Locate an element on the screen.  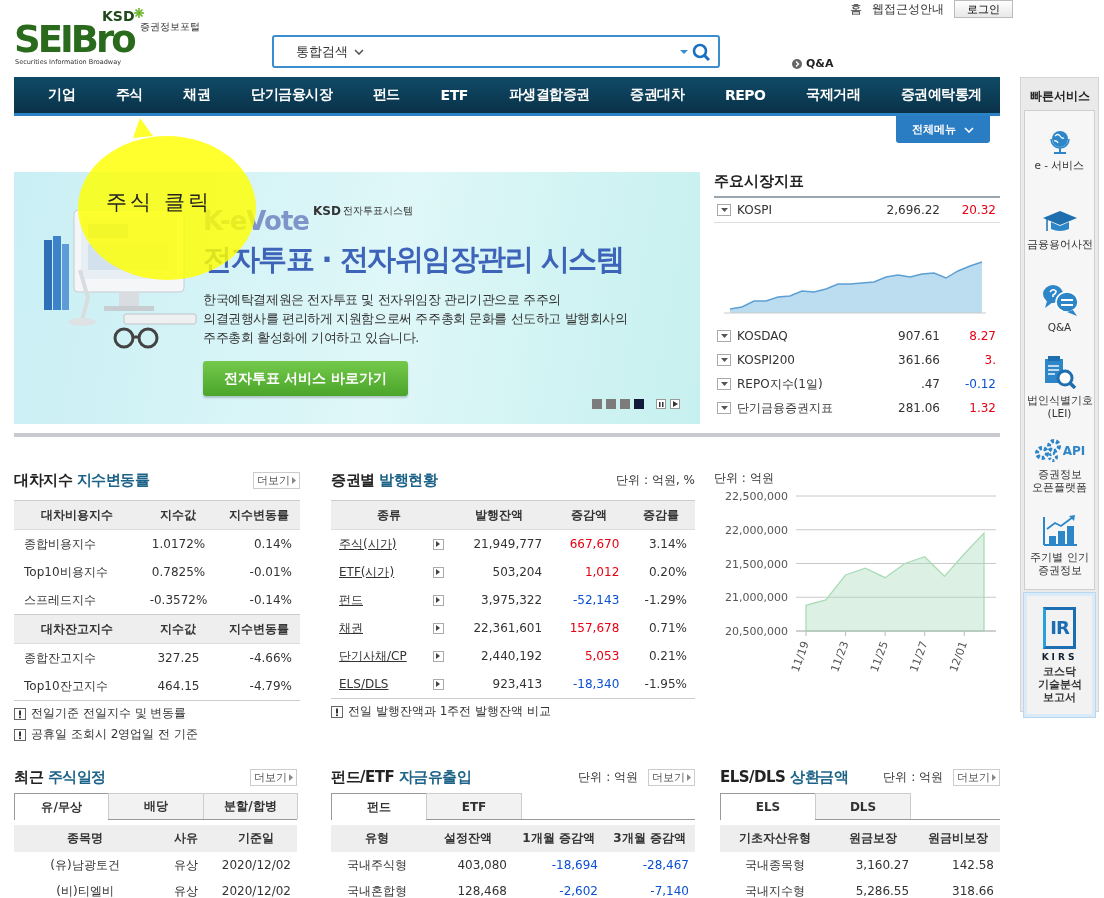
table-cell-text: (비)티엘비 is located at coordinates (85, 890).